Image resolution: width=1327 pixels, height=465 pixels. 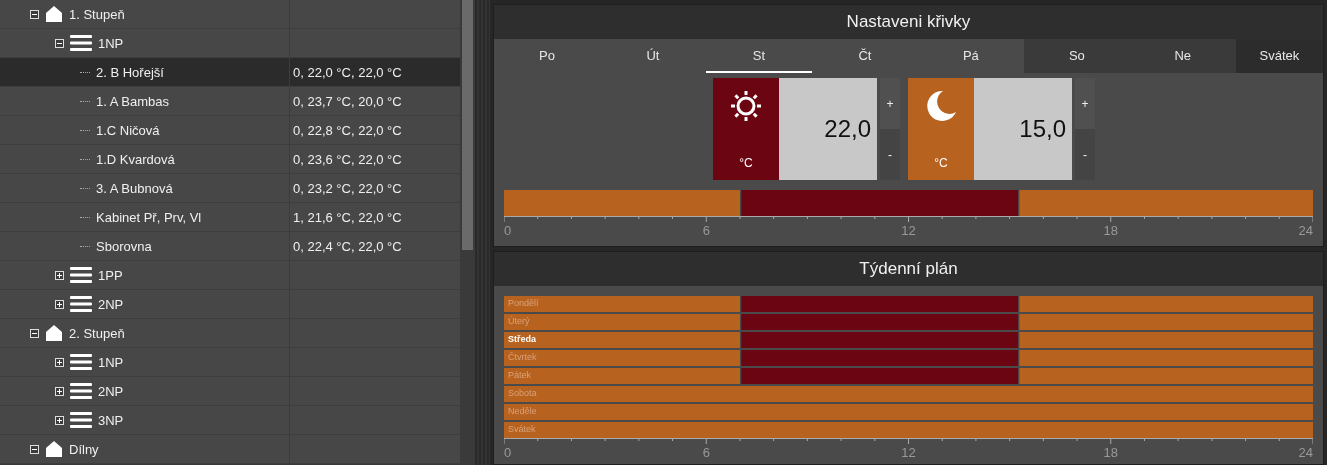 What do you see at coordinates (523, 411) in the screenshot?
I see `day-label: Neděle` at bounding box center [523, 411].